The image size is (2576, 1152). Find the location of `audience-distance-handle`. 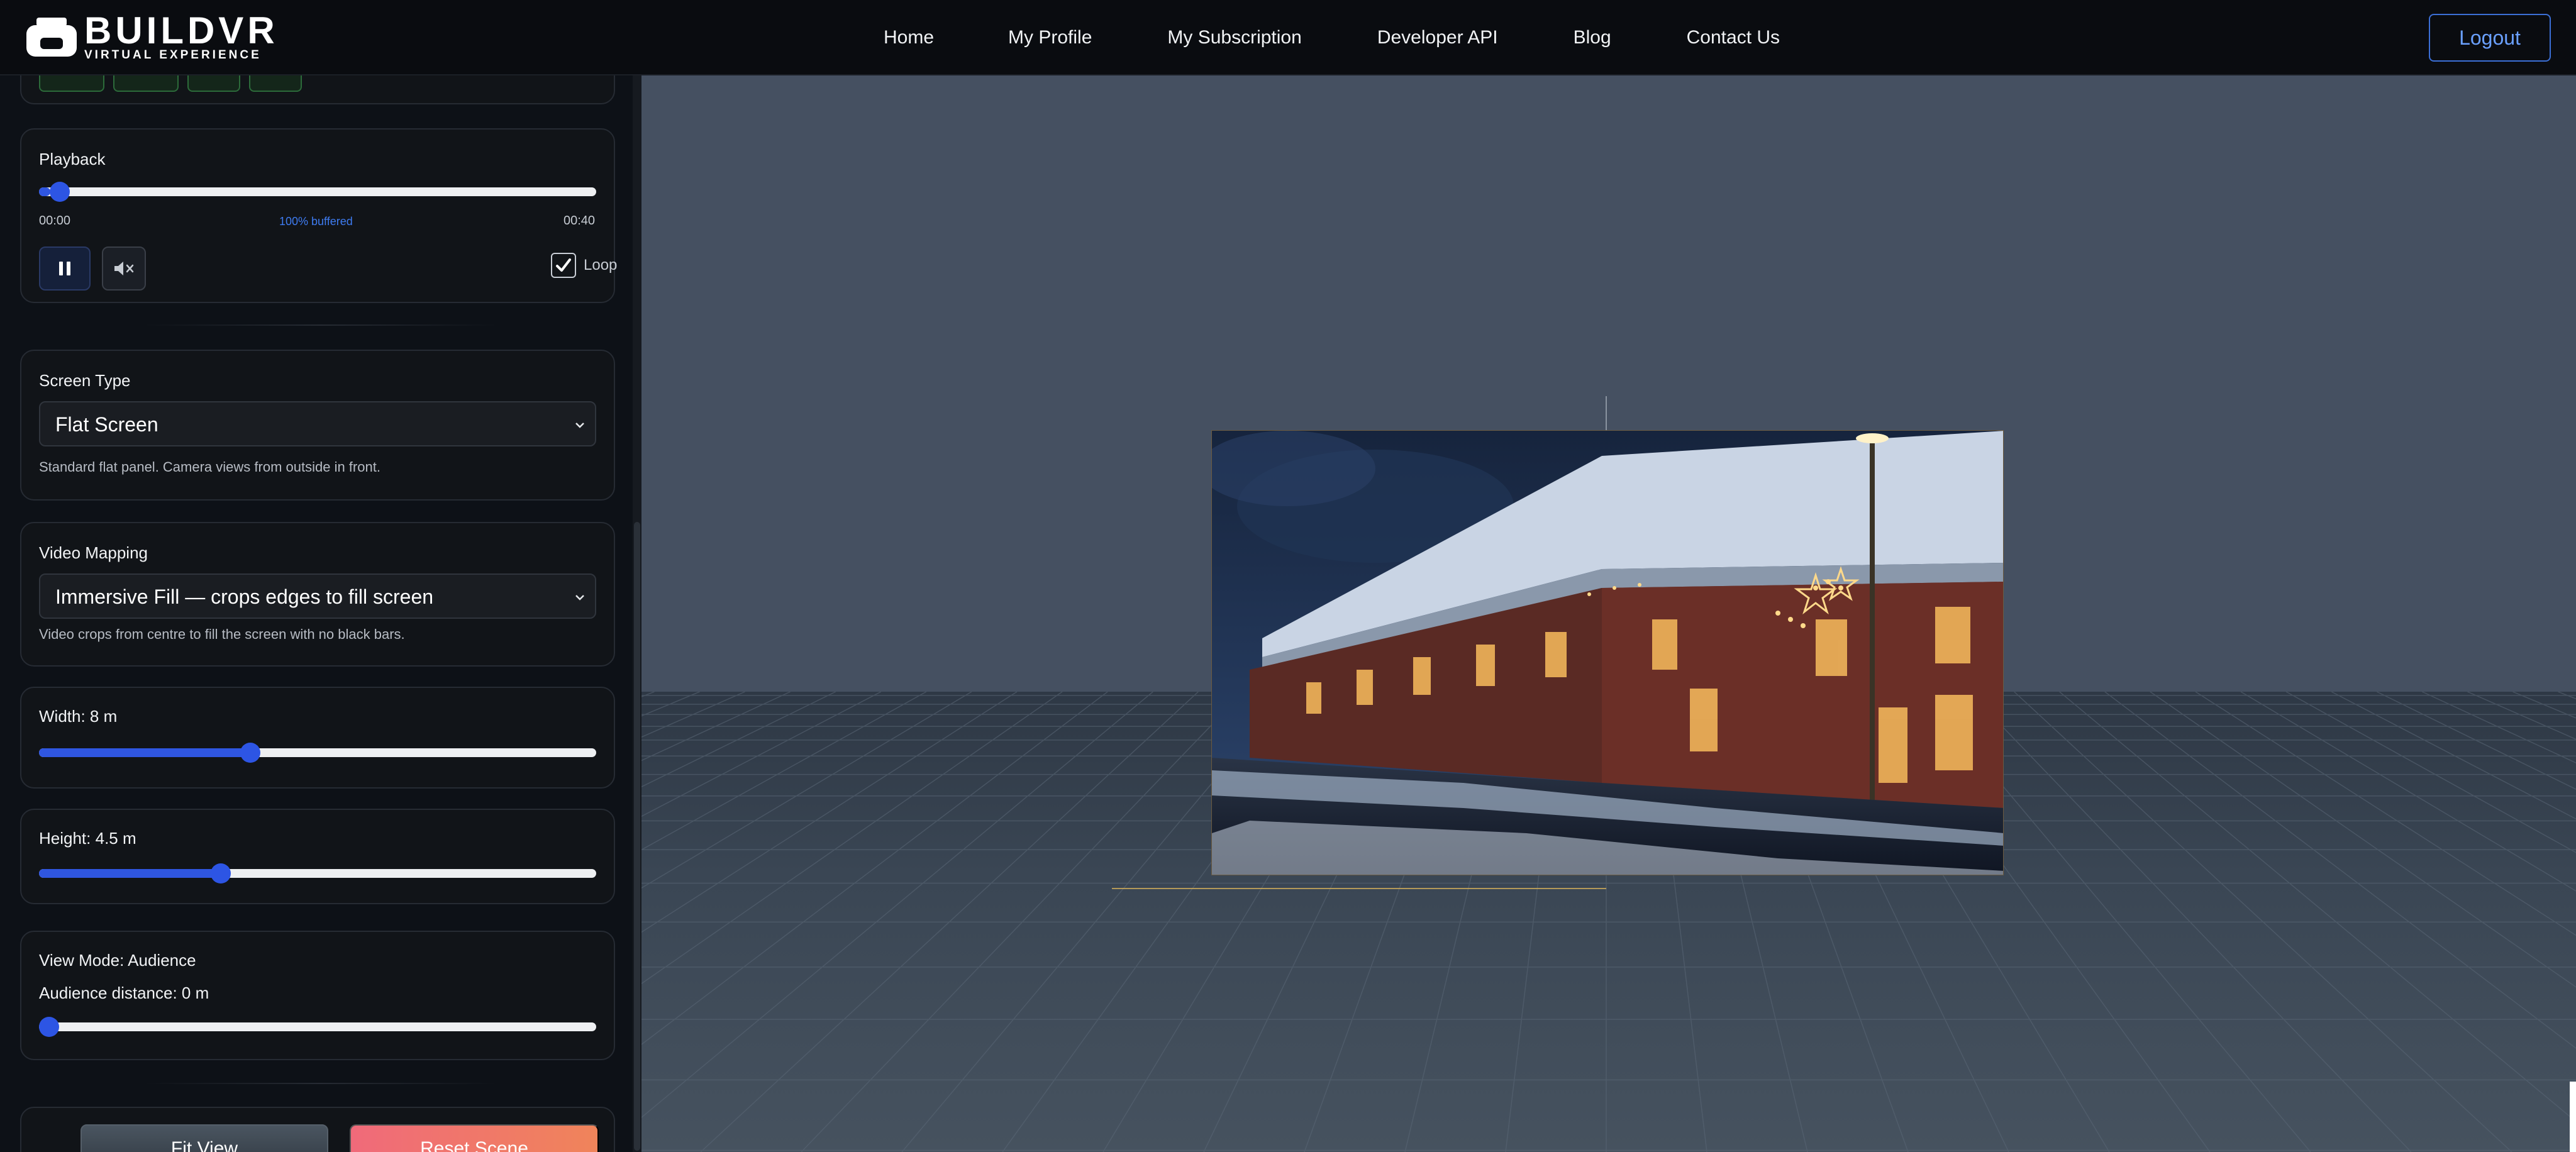

audience-distance-handle is located at coordinates (49, 1027).